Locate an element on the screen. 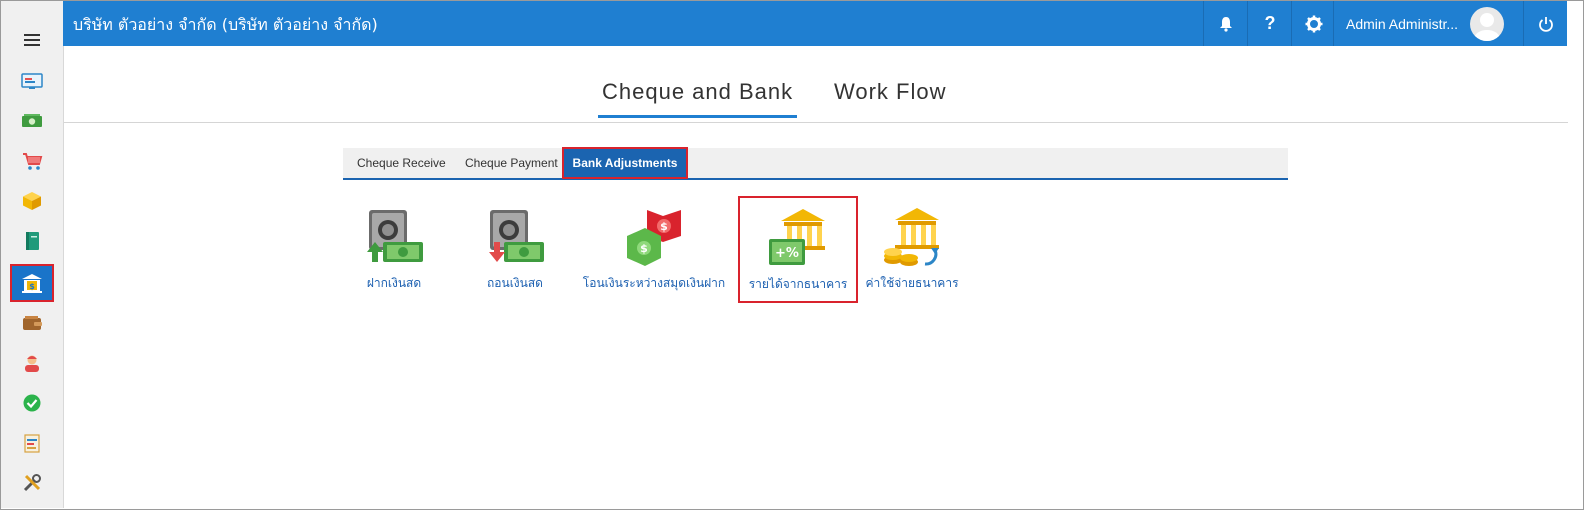 The image size is (1584, 510). sidebar: $ is located at coordinates (32, 254).